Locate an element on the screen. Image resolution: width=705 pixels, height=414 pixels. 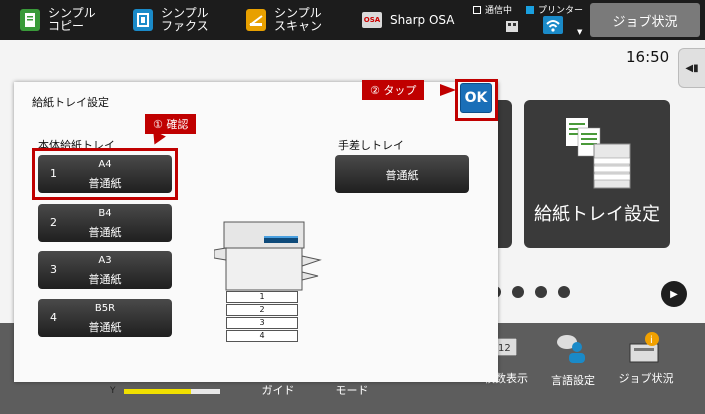
confirm-highlight is located at coordinates (105, 174).